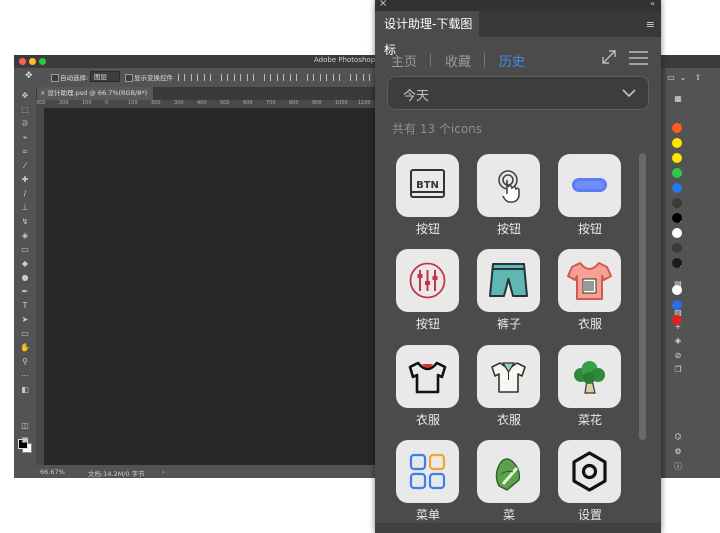 Image resolution: width=720 pixels, height=533 pixels. Describe the element at coordinates (683, 77) in the screenshot. I see `workspace-chevron-icon: ⌄` at that location.